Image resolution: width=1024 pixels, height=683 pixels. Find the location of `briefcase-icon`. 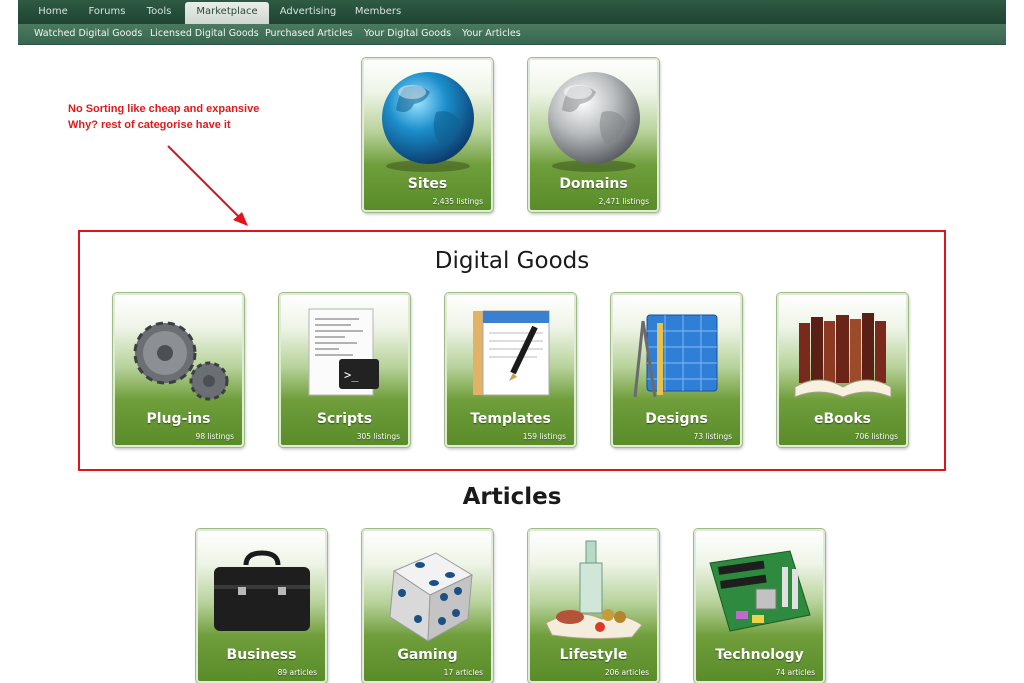

briefcase-icon is located at coordinates (262, 590).